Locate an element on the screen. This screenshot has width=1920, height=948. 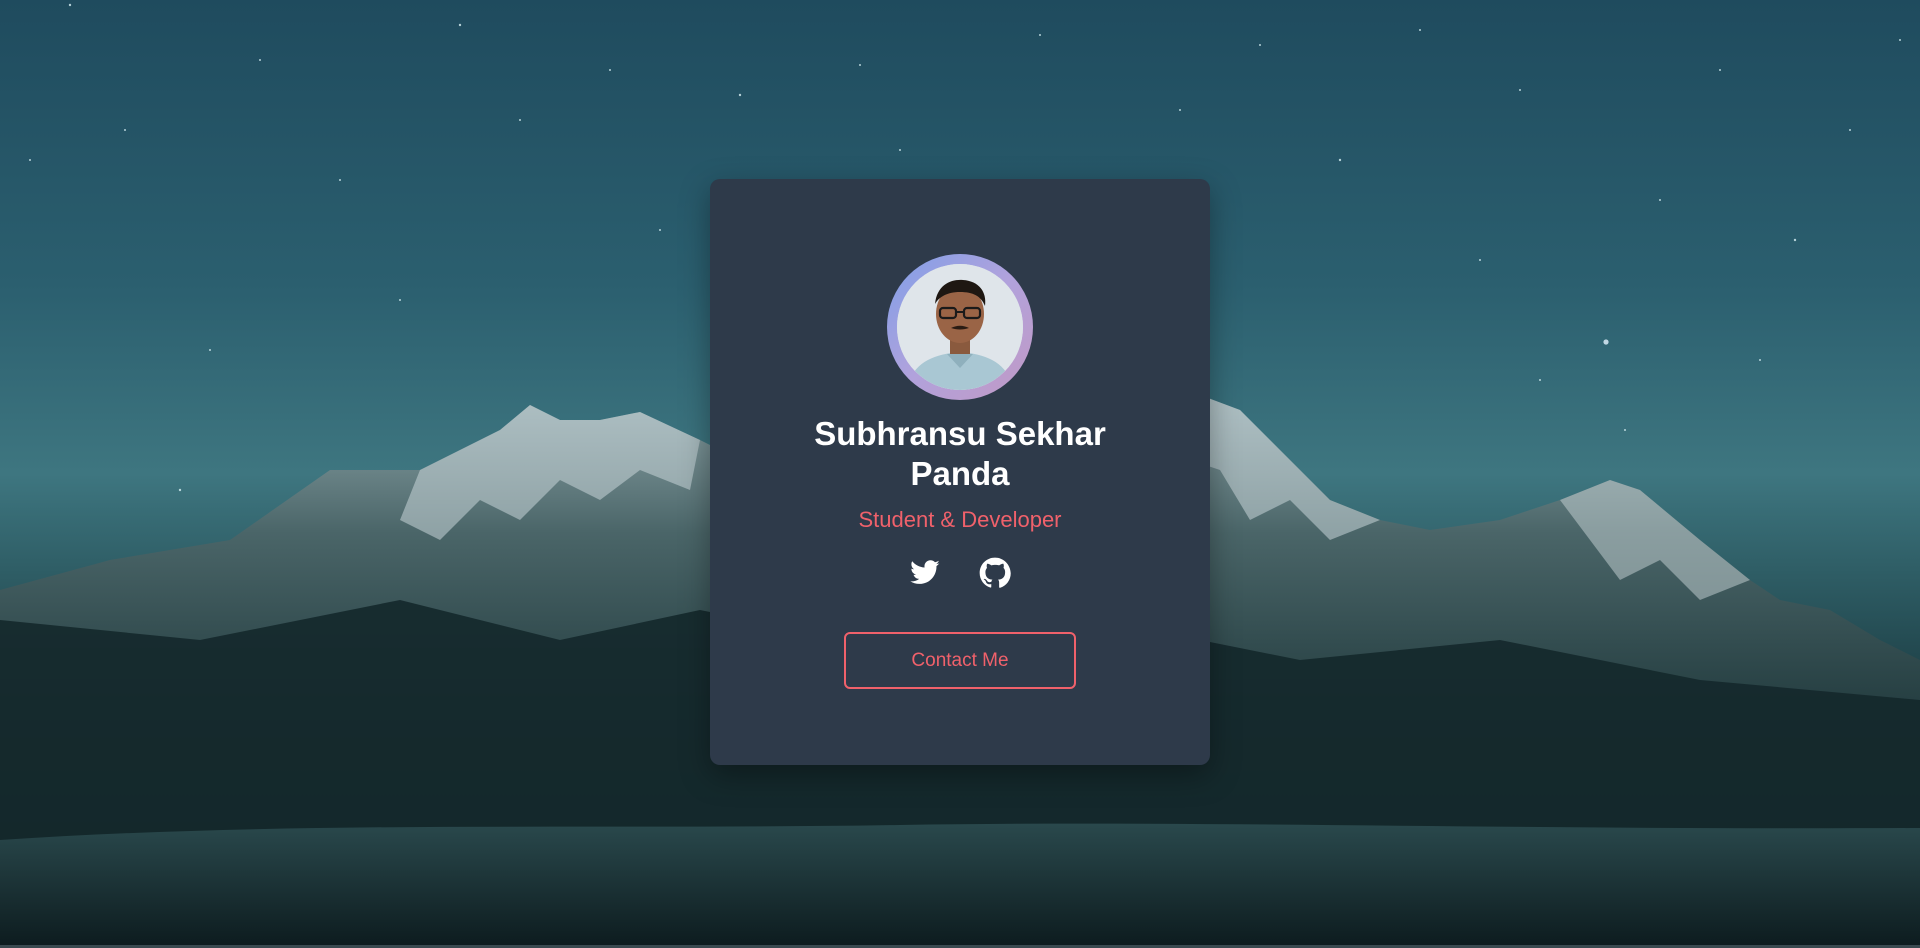
github-link is located at coordinates (995, 573).